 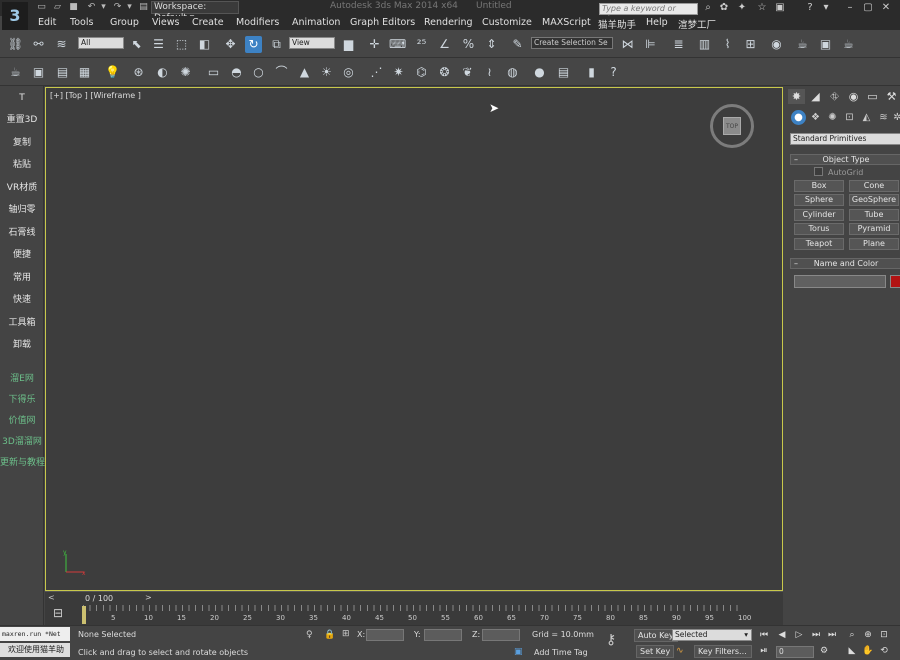 I want to click on menu-customize: Customize, so click(x=507, y=22).